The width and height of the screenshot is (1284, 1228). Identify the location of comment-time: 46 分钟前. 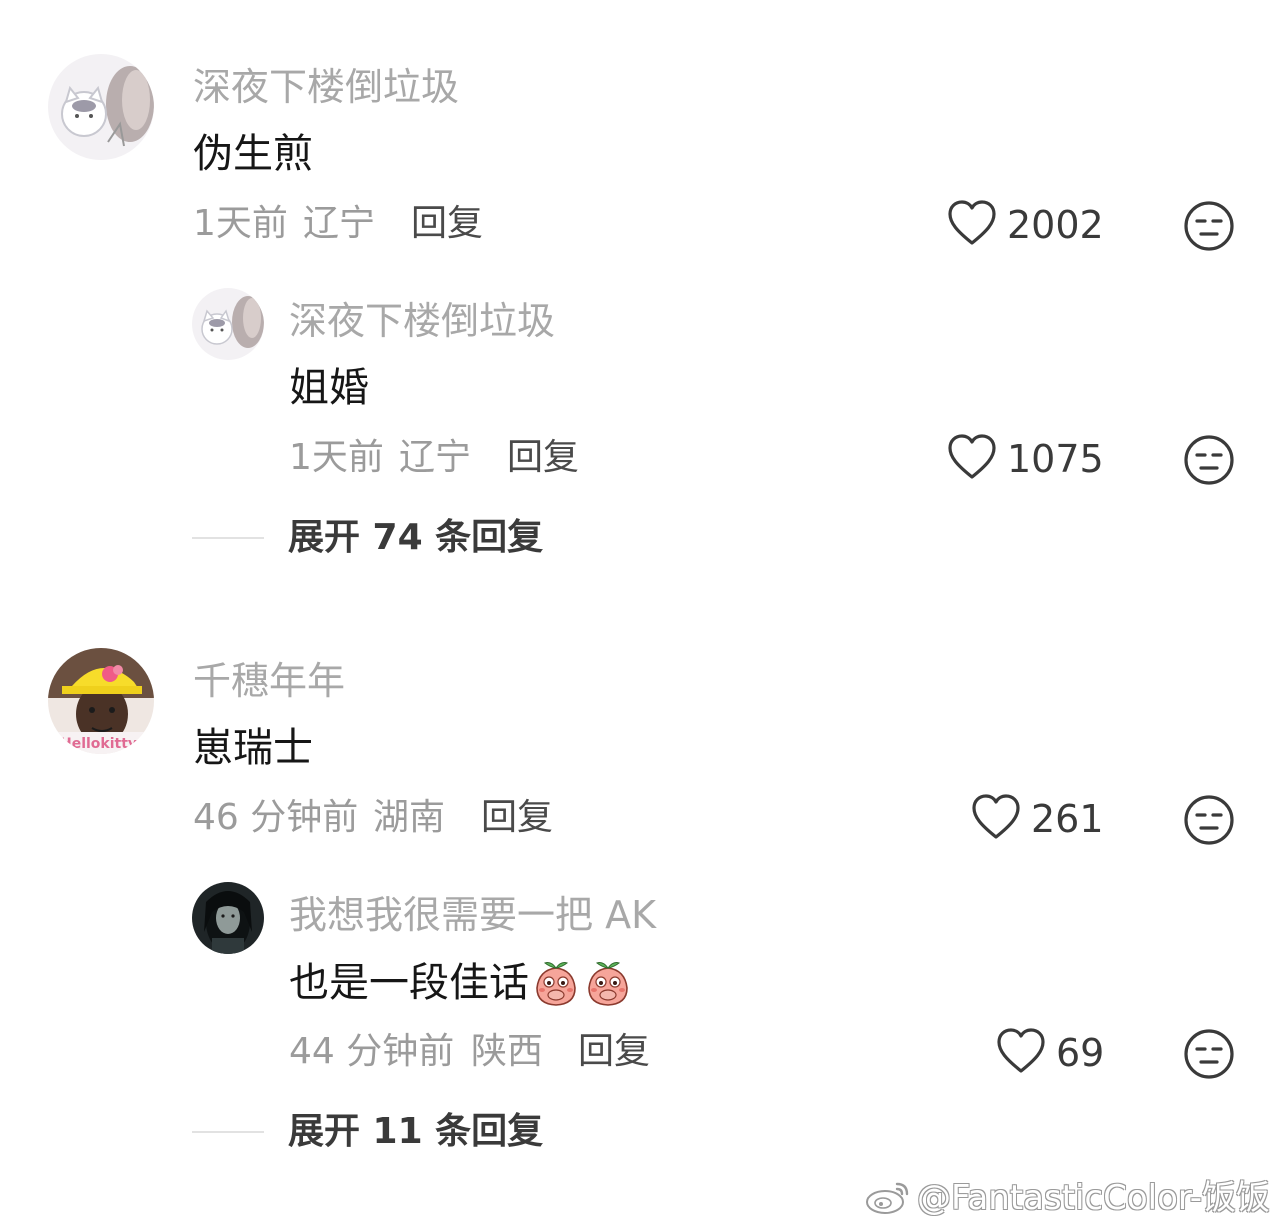
(276, 817).